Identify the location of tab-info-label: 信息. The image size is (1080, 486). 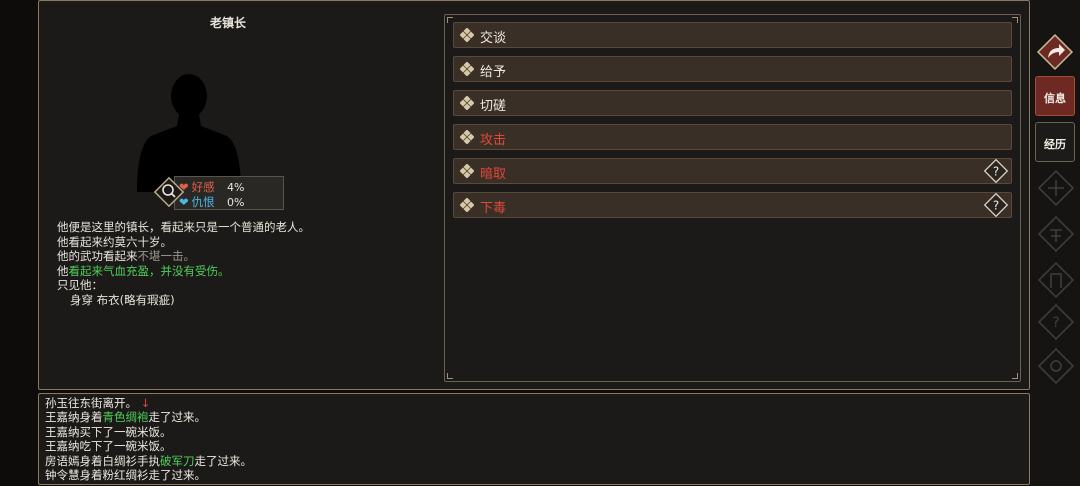
(1055, 98).